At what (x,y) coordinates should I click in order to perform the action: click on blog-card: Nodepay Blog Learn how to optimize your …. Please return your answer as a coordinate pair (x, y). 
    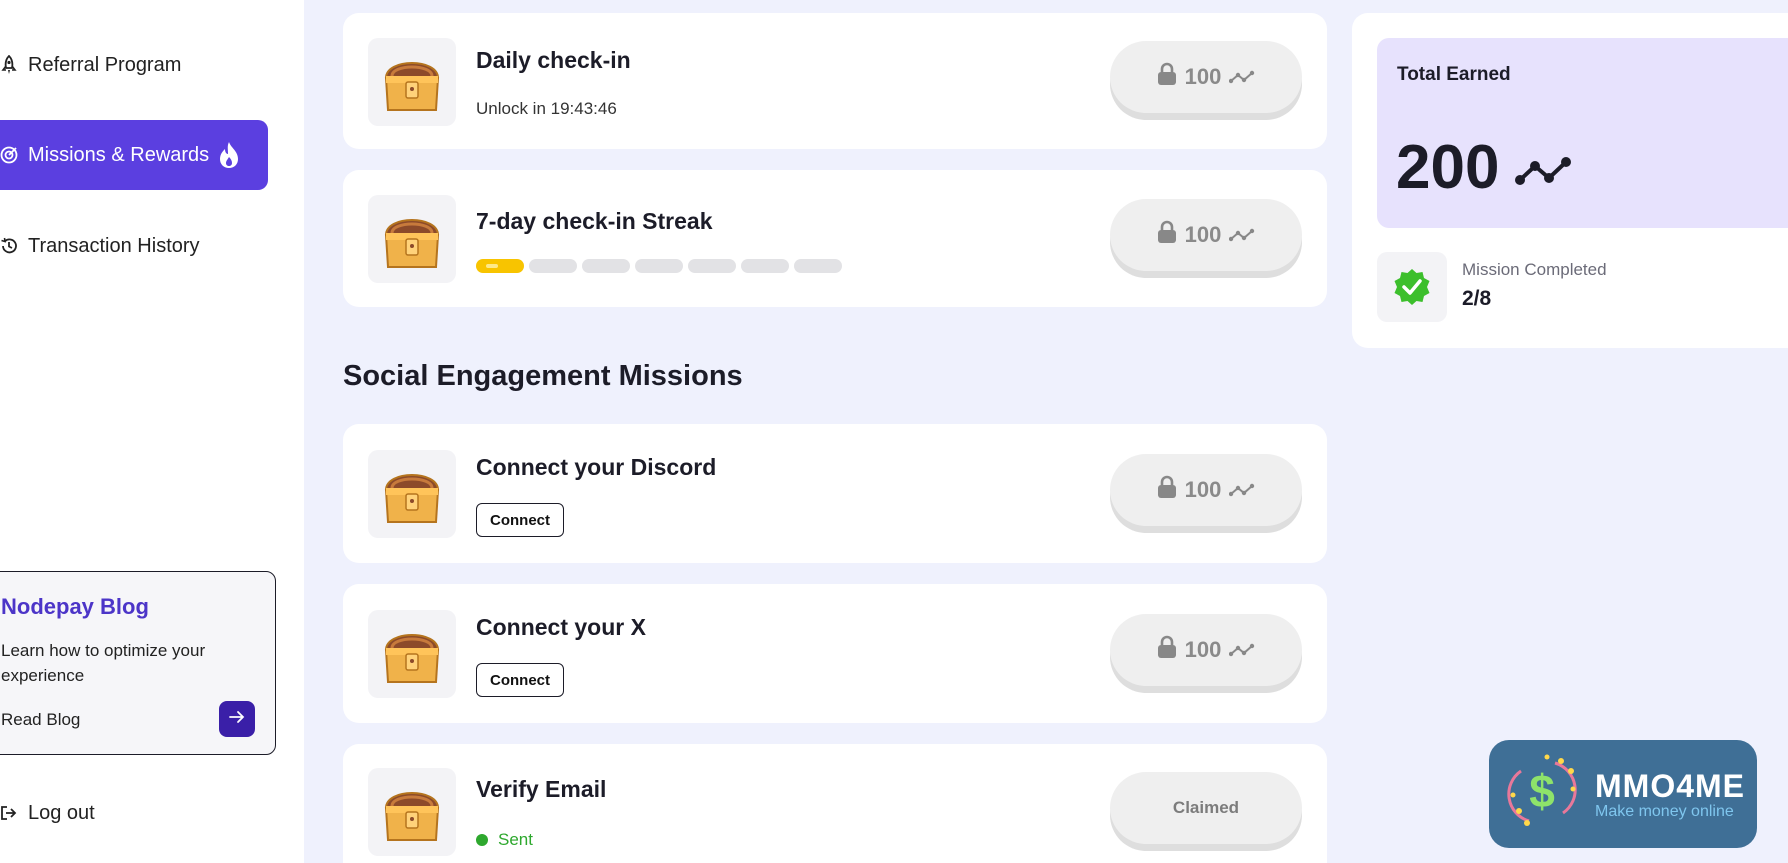
    Looking at the image, I should click on (138, 663).